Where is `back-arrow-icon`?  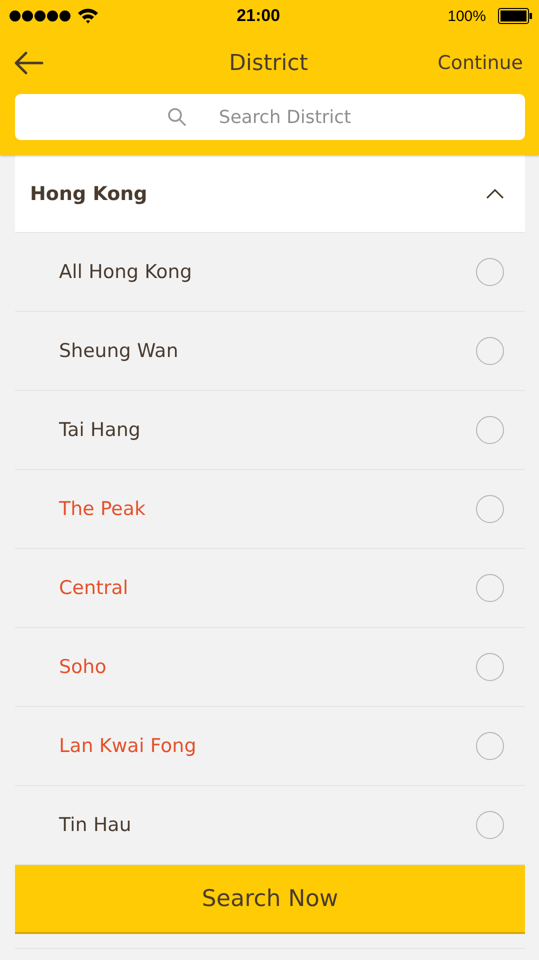 back-arrow-icon is located at coordinates (29, 63).